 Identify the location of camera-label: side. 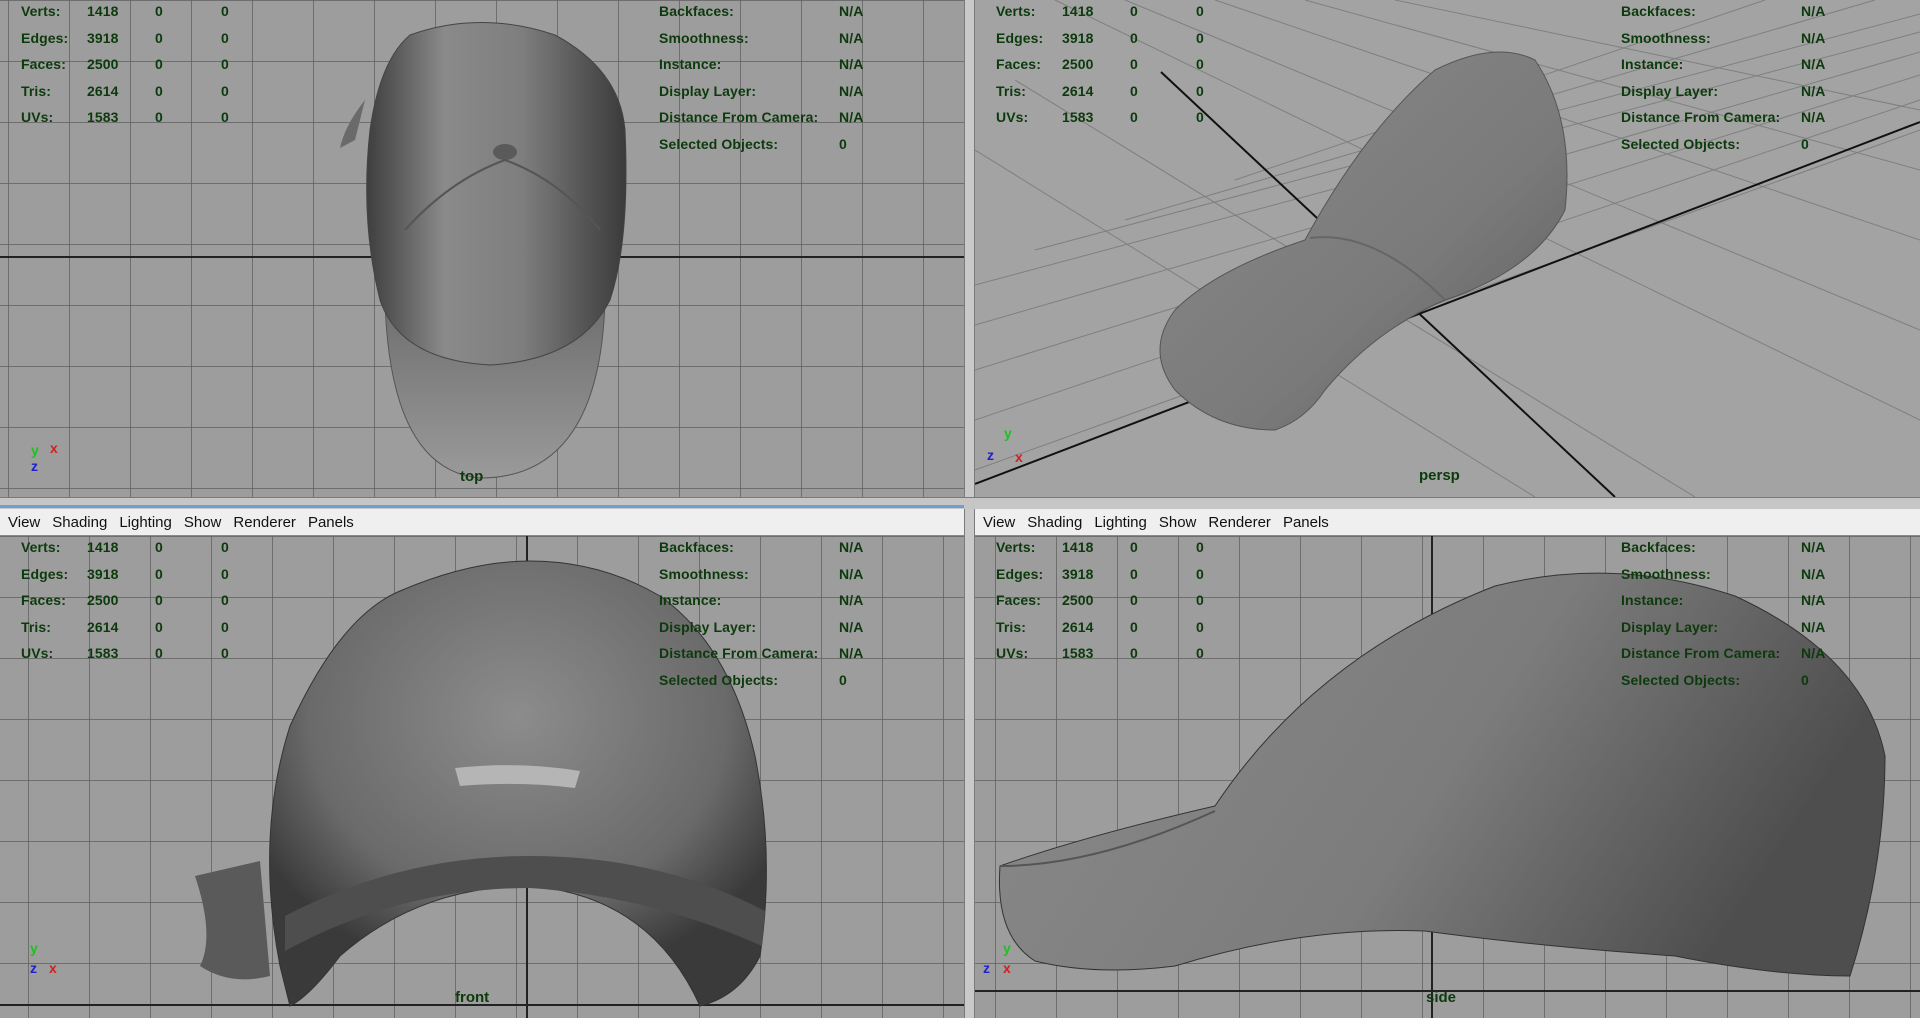
(1441, 997).